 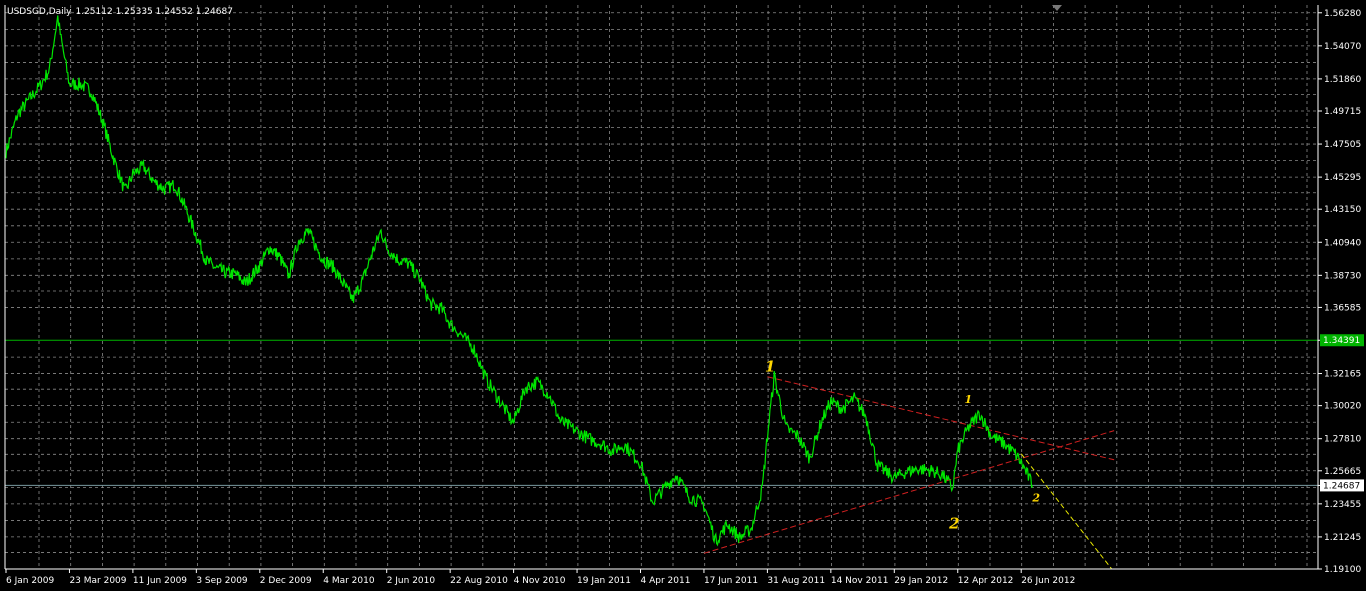 What do you see at coordinates (1341, 486) in the screenshot?
I see `y-tick-label: 1.24687` at bounding box center [1341, 486].